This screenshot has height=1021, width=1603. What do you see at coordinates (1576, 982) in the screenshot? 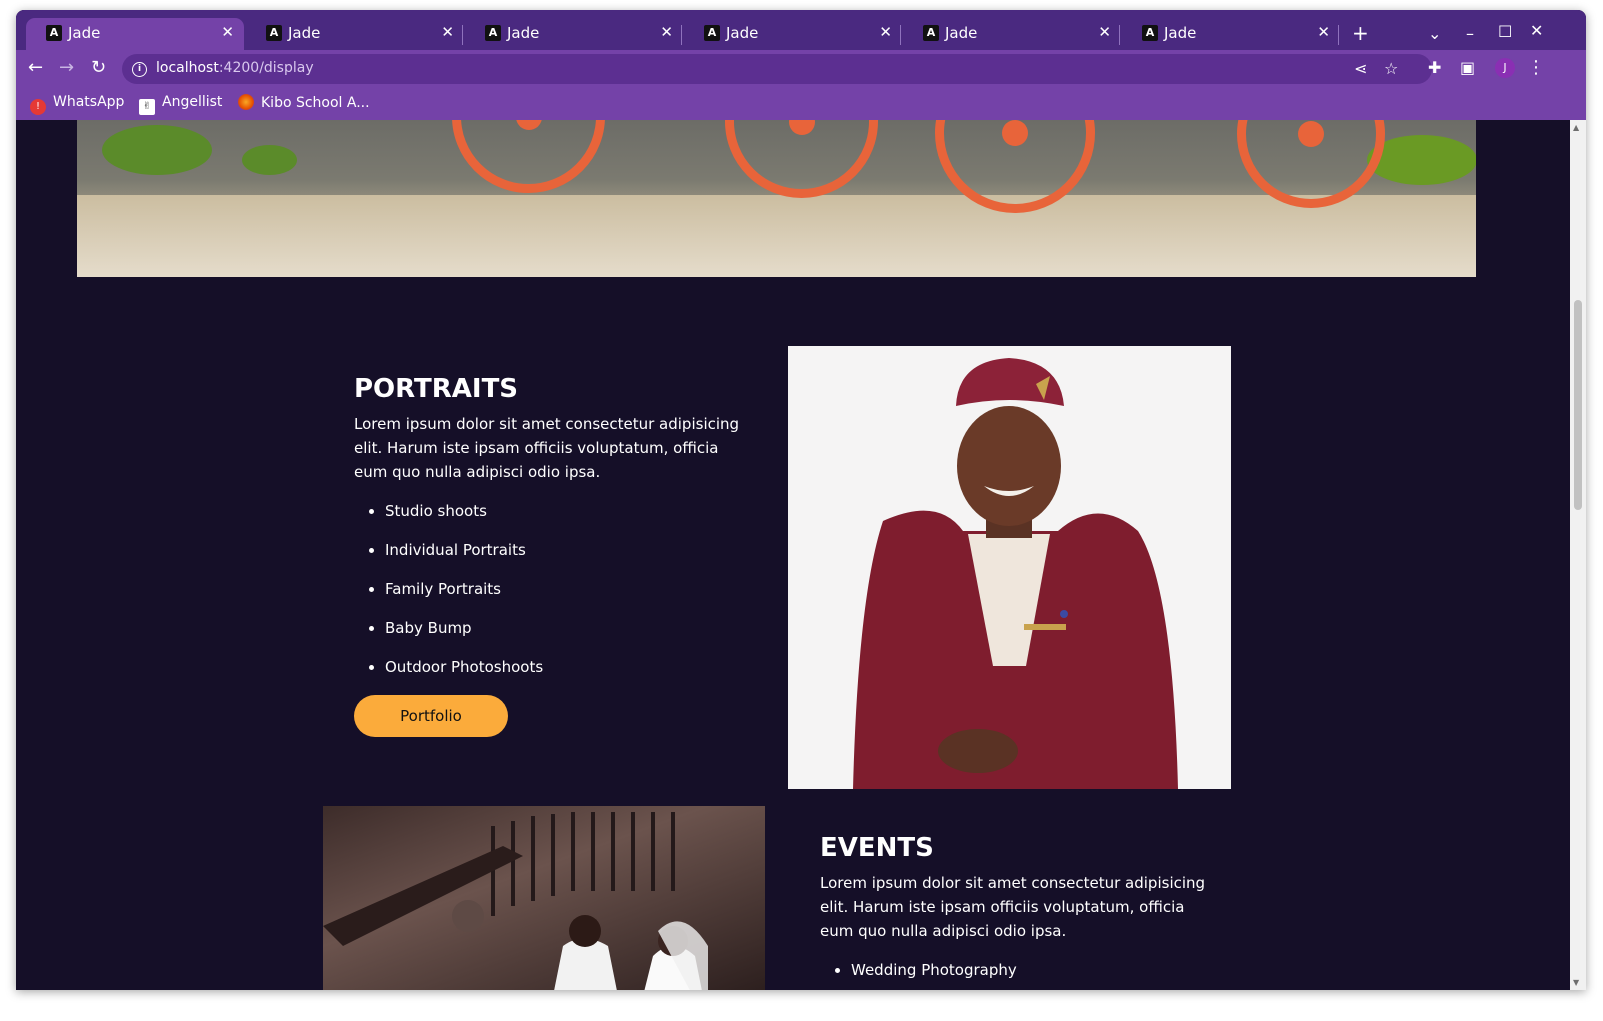
I see `scroll-down-arrow-icon: ▼` at bounding box center [1576, 982].